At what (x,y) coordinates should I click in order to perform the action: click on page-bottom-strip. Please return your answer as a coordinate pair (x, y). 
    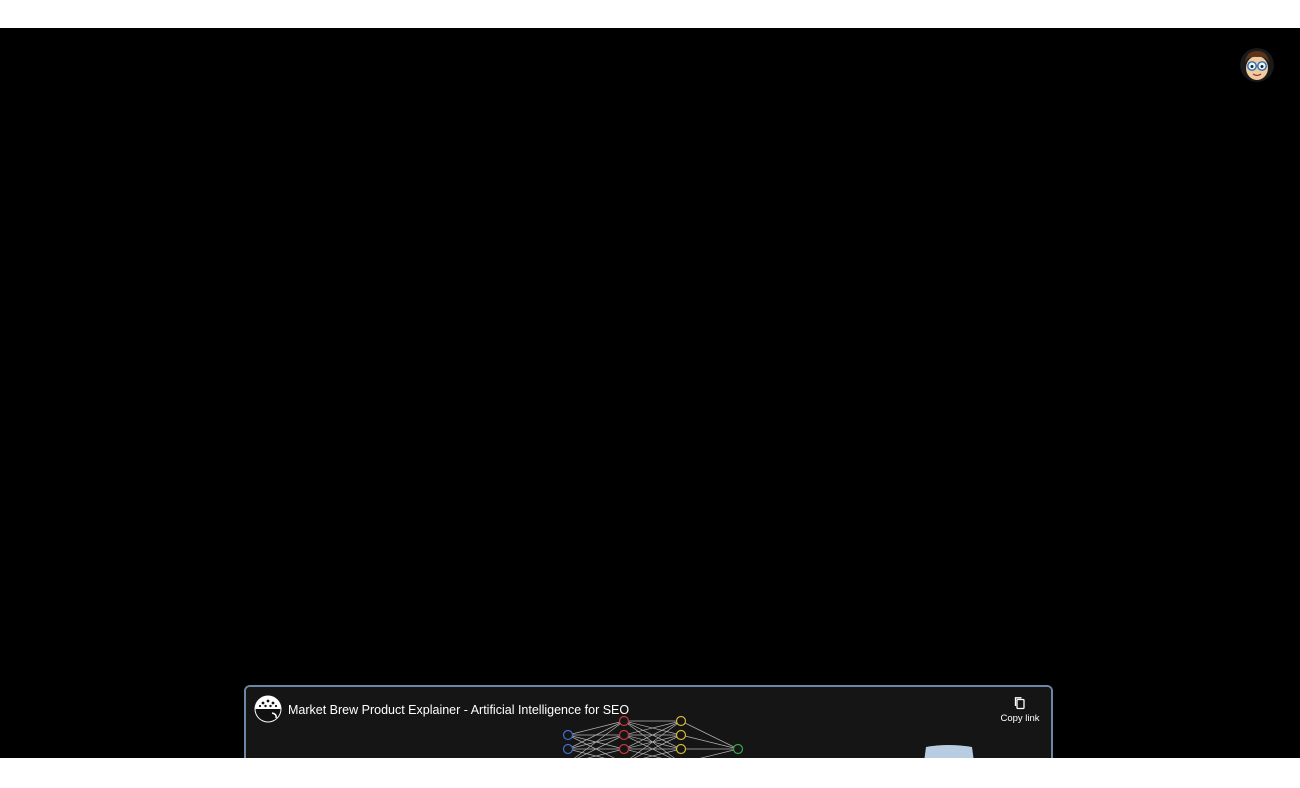
    Looking at the image, I should click on (650, 773).